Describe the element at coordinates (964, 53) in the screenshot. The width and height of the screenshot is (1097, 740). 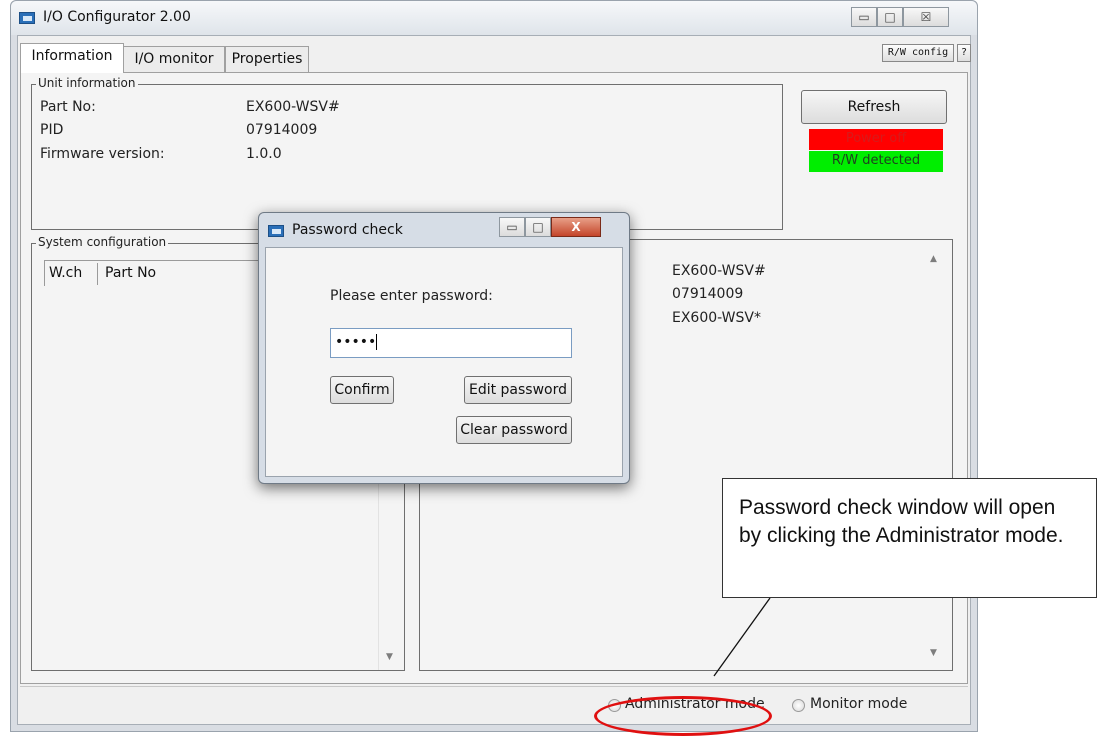
I see `help-button: ?` at that location.